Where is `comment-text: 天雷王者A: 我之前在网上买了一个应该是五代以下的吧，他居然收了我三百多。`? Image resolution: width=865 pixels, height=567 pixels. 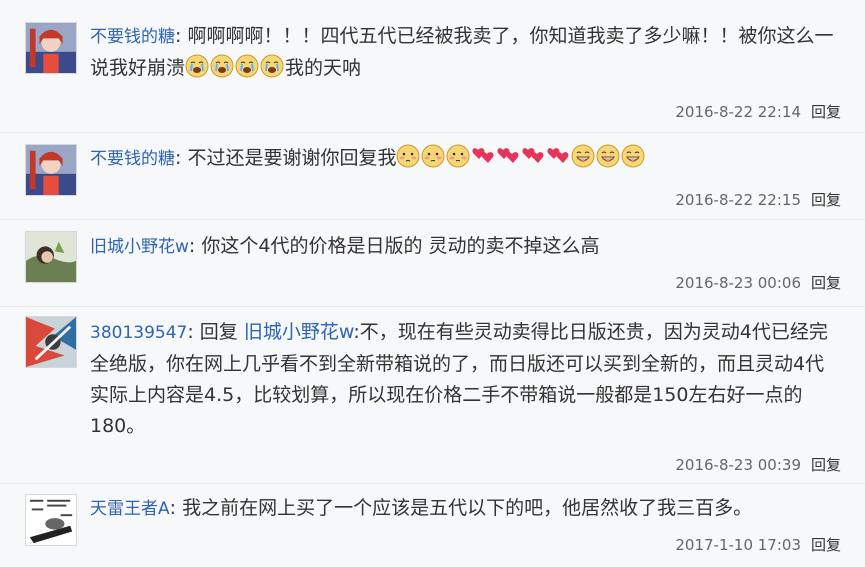 comment-text: 天雷王者A: 我之前在网上买了一个应该是五代以下的吧，他居然收了我三百多。 is located at coordinates (462, 509).